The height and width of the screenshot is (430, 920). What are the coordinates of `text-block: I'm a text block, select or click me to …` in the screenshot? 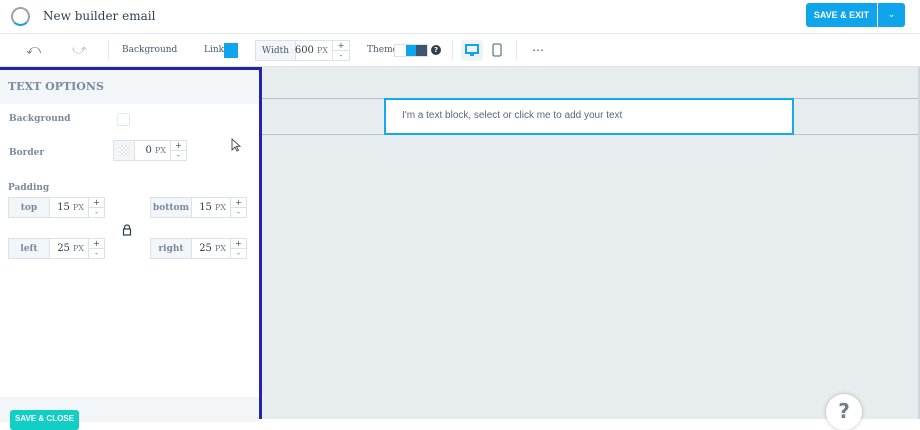 It's located at (589, 116).